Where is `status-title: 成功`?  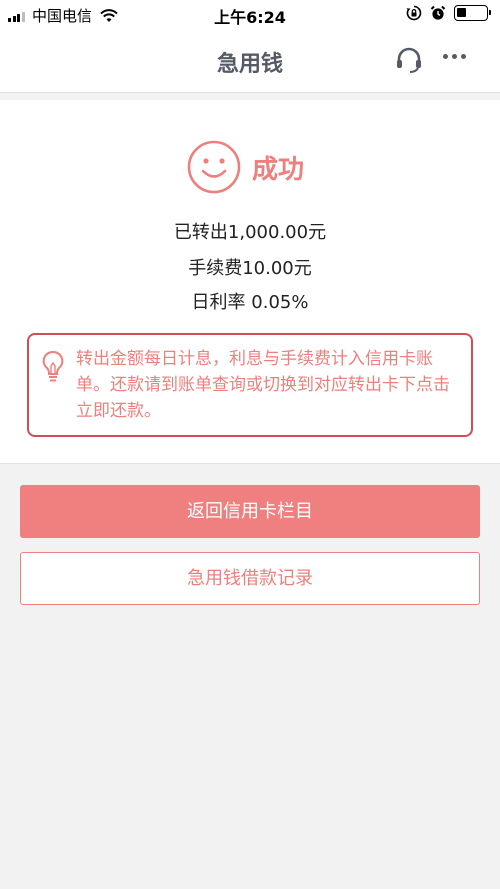
status-title: 成功 is located at coordinates (278, 170).